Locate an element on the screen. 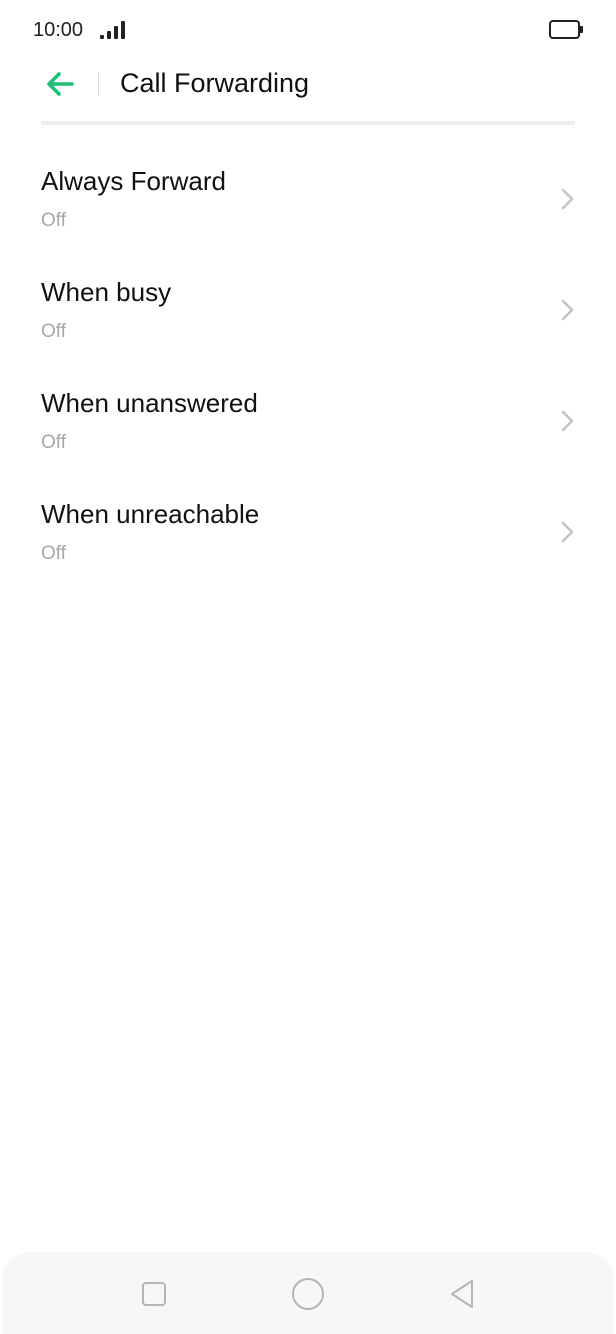  item-title: When unreachable is located at coordinates (150, 514).